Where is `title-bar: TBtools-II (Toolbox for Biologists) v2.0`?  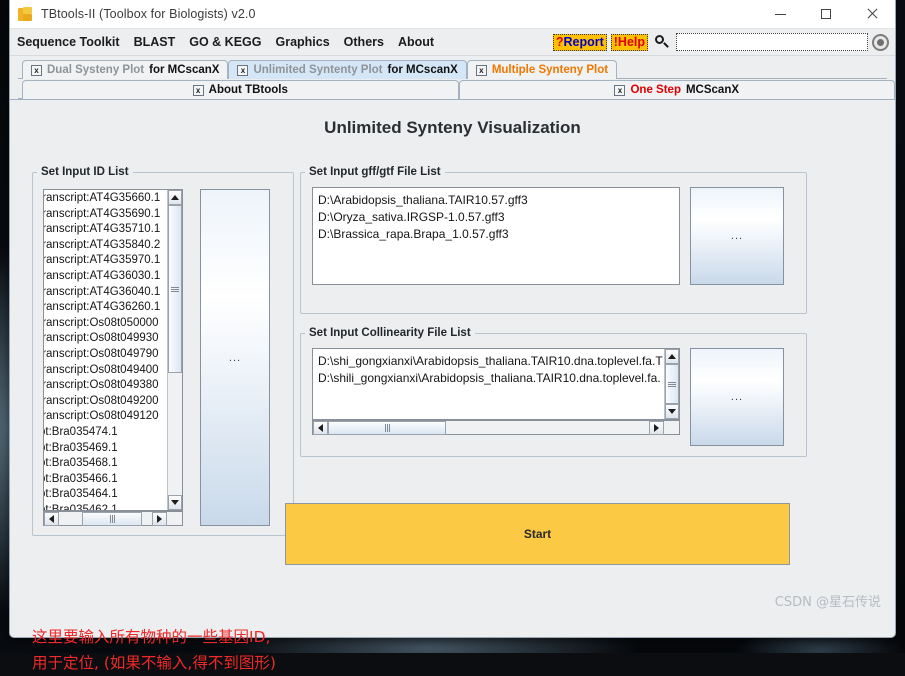 title-bar: TBtools-II (Toolbox for Biologists) v2.0 is located at coordinates (452, 14).